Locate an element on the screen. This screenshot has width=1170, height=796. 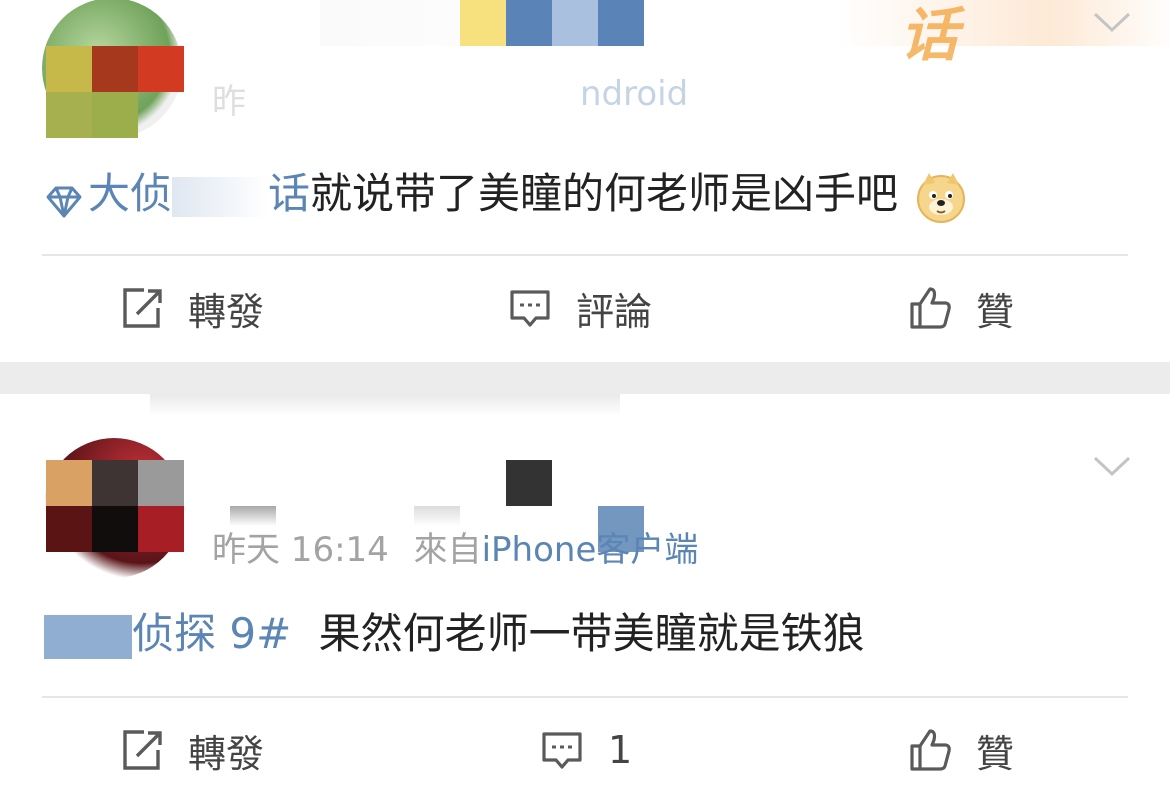
post-source: iPhone客户端 is located at coordinates (590, 550).